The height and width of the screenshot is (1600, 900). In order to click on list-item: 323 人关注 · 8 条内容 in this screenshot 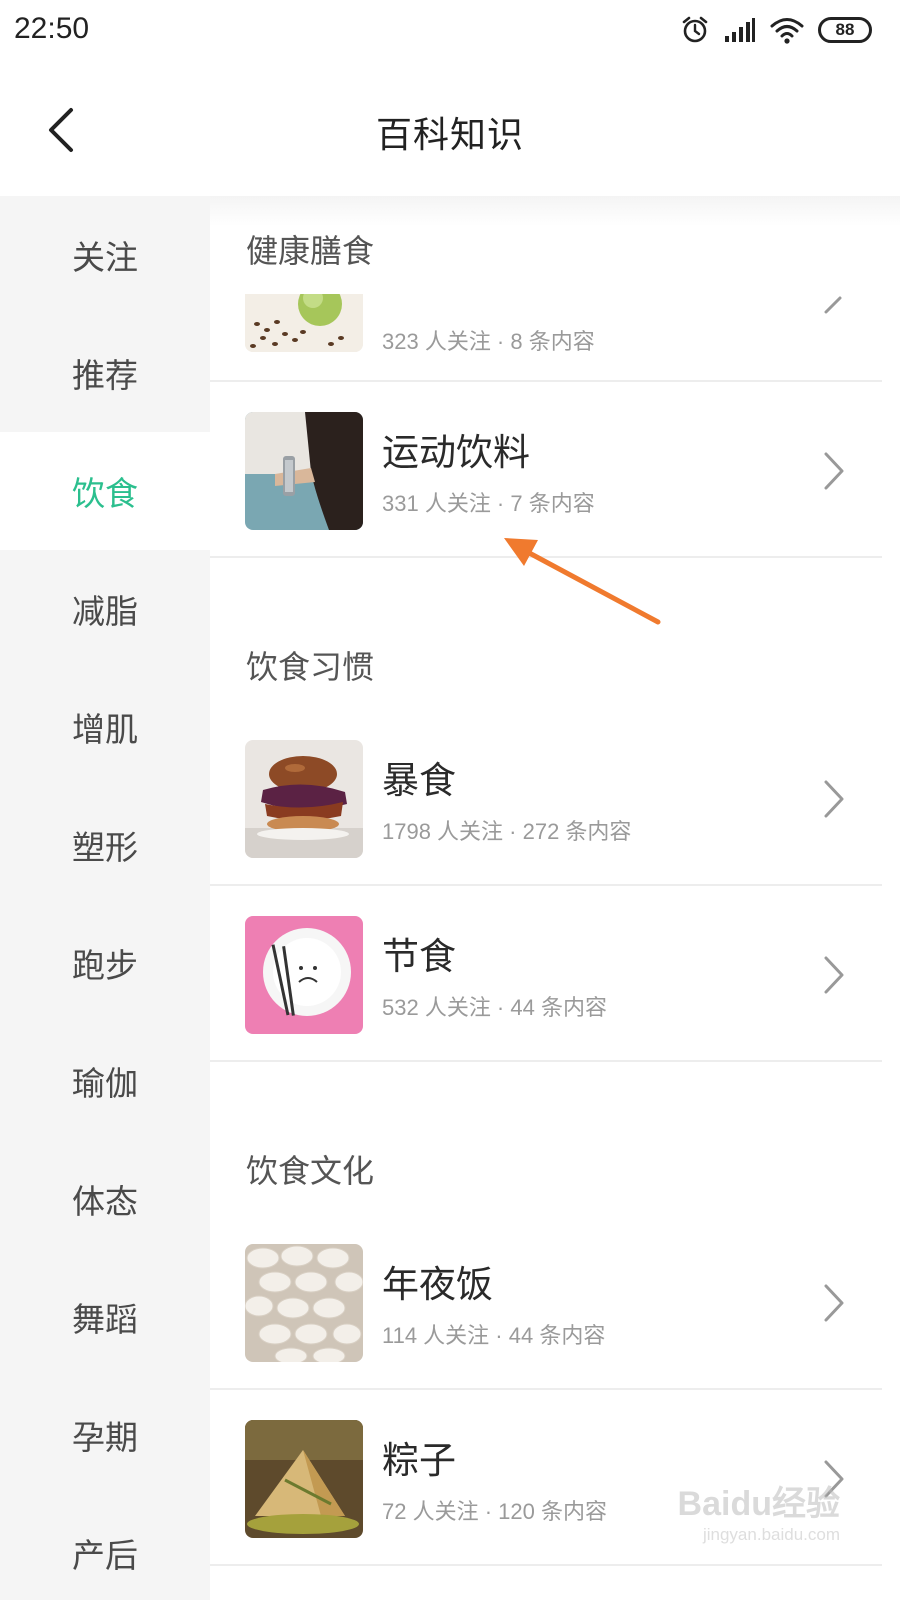, I will do `click(546, 293)`.